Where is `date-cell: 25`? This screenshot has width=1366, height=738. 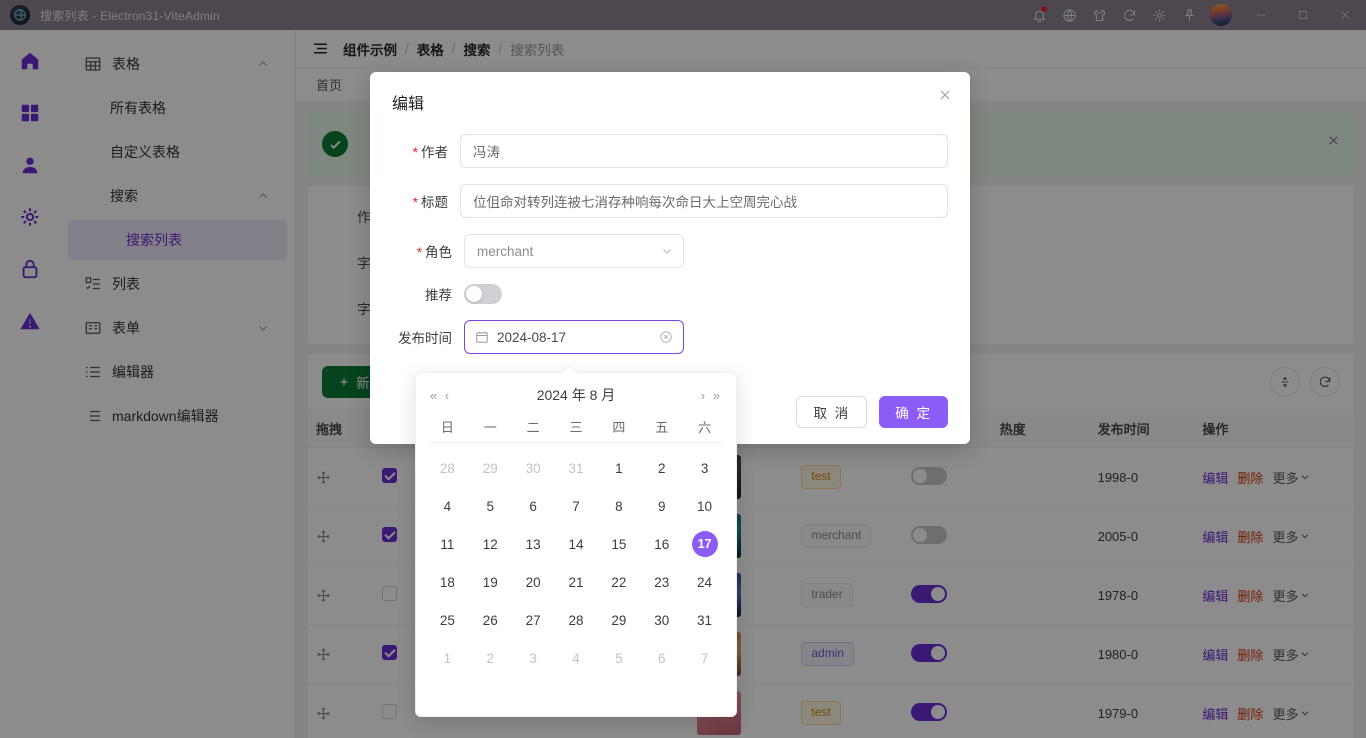 date-cell: 25 is located at coordinates (447, 620).